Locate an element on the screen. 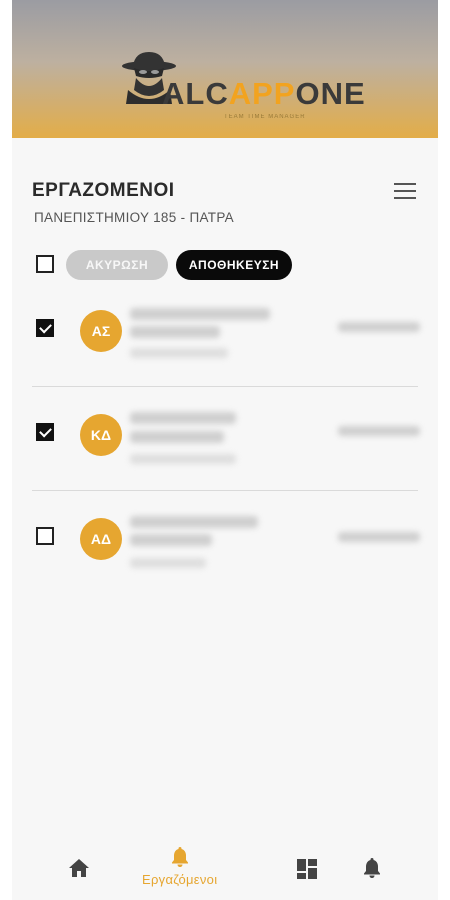 The width and height of the screenshot is (450, 900). bell-icon is located at coordinates (179, 857).